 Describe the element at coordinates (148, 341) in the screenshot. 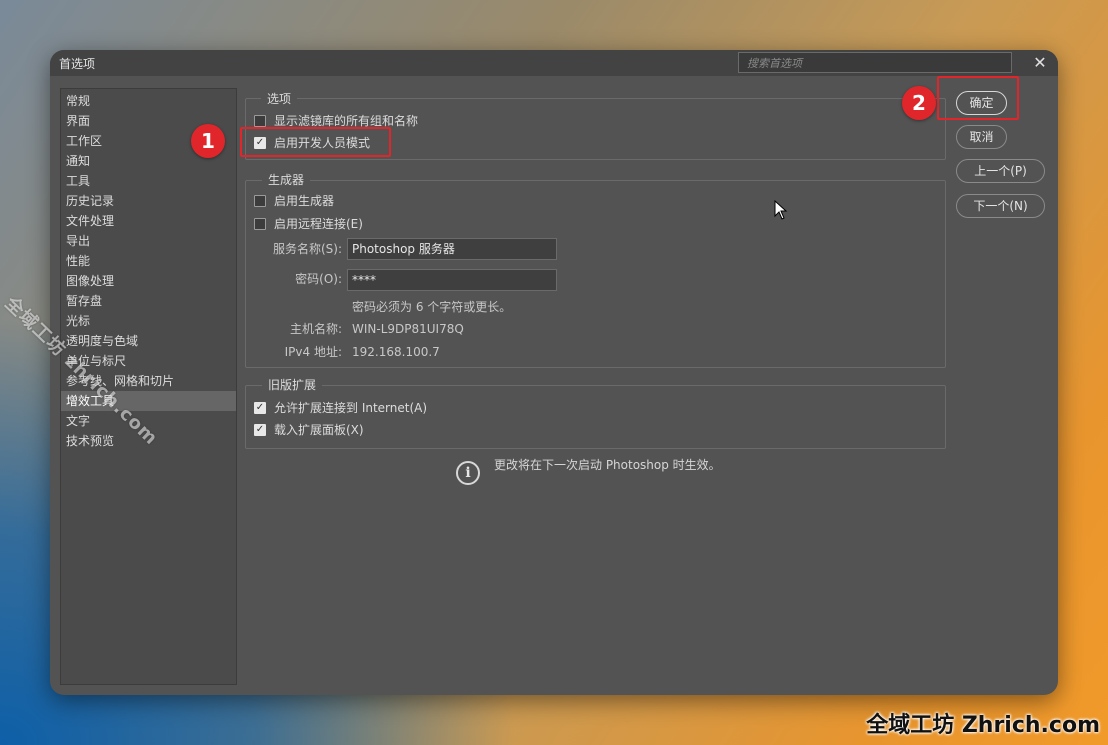

I see `sidebar-item-transparency-gamut: 透明度与色域` at that location.